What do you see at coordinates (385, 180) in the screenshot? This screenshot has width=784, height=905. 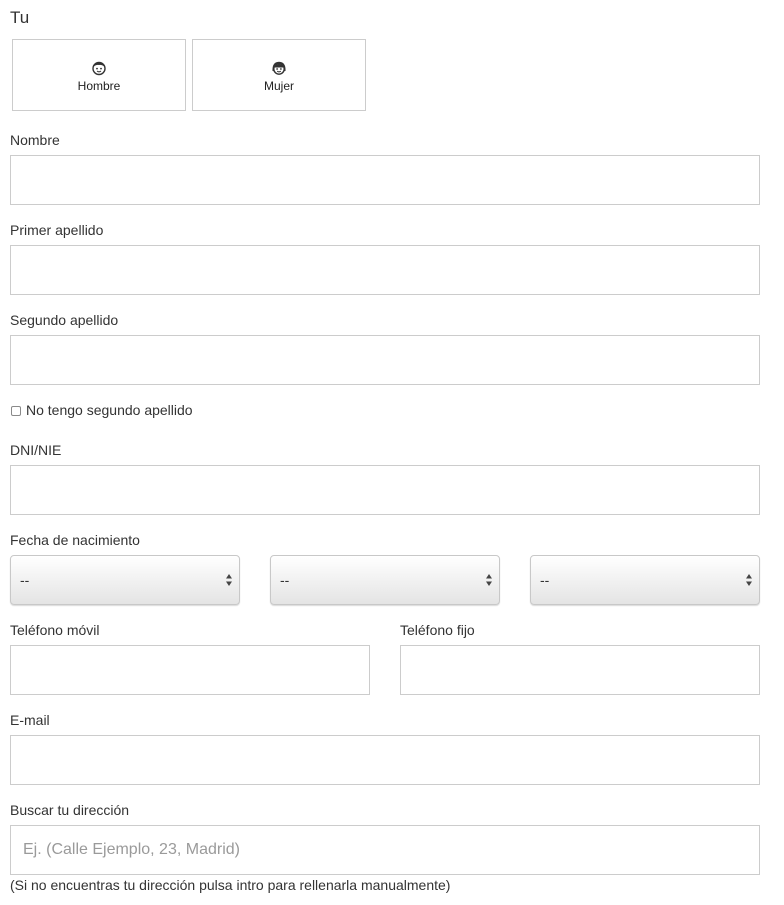 I see `first-name-input` at bounding box center [385, 180].